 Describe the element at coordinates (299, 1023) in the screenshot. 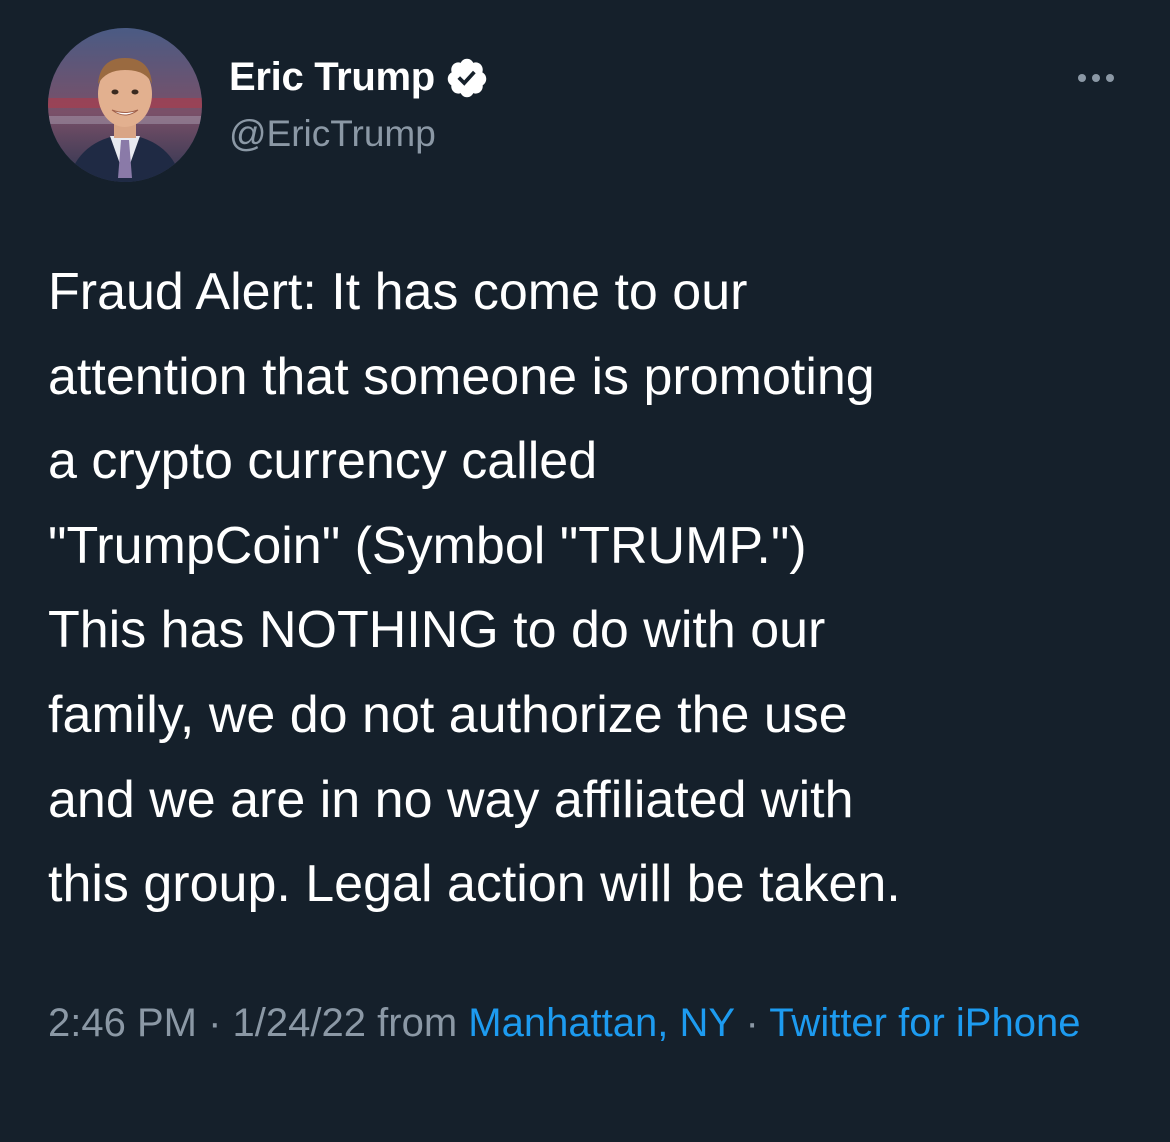

I see `tweet-date: 1/24/22` at that location.